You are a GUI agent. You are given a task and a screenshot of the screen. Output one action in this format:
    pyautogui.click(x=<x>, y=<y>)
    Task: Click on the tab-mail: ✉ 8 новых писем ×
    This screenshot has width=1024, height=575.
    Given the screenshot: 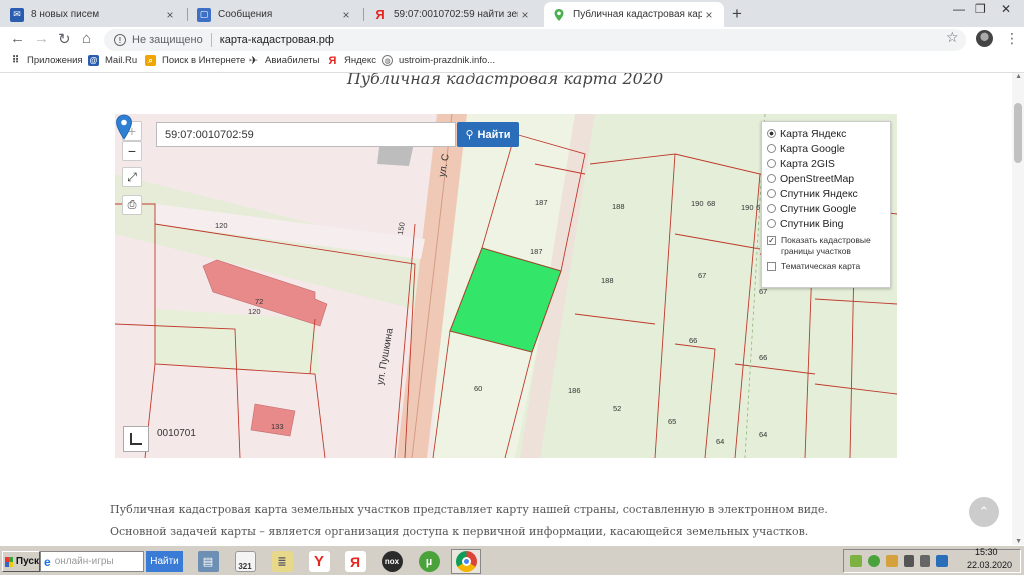 What is the action you would take?
    pyautogui.click(x=93, y=14)
    